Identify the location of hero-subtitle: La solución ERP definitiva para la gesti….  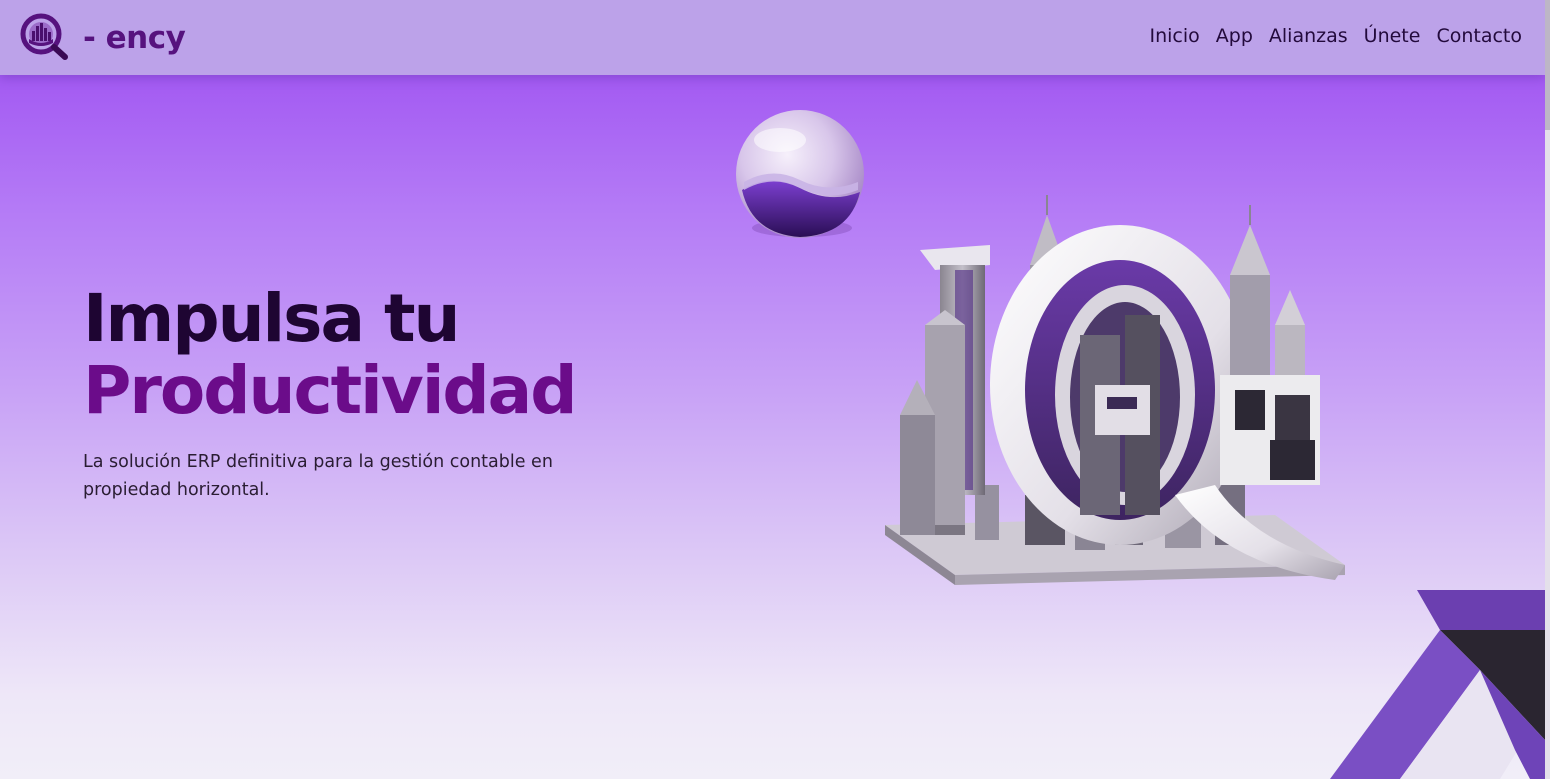
(318, 476).